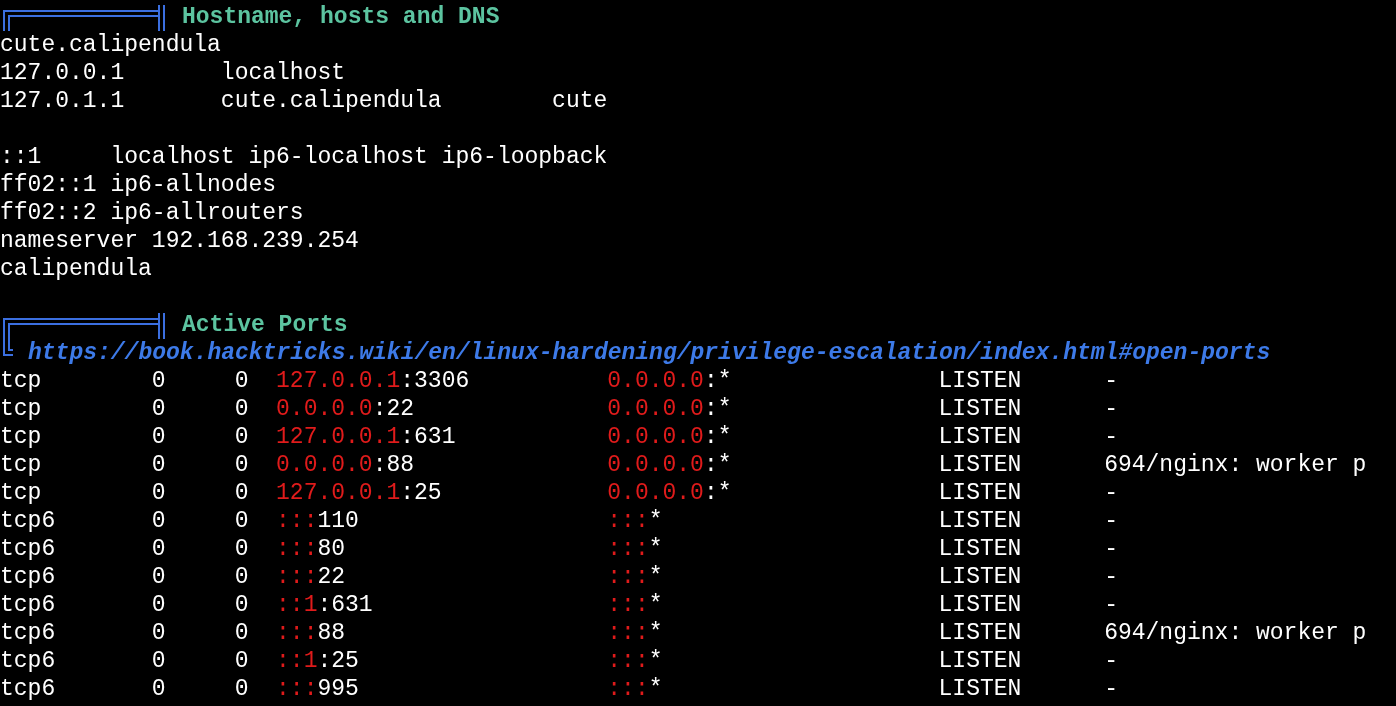 The image size is (1396, 706). I want to click on output-line: 127.0.1.1 cute.calipendula cute, so click(304, 101).